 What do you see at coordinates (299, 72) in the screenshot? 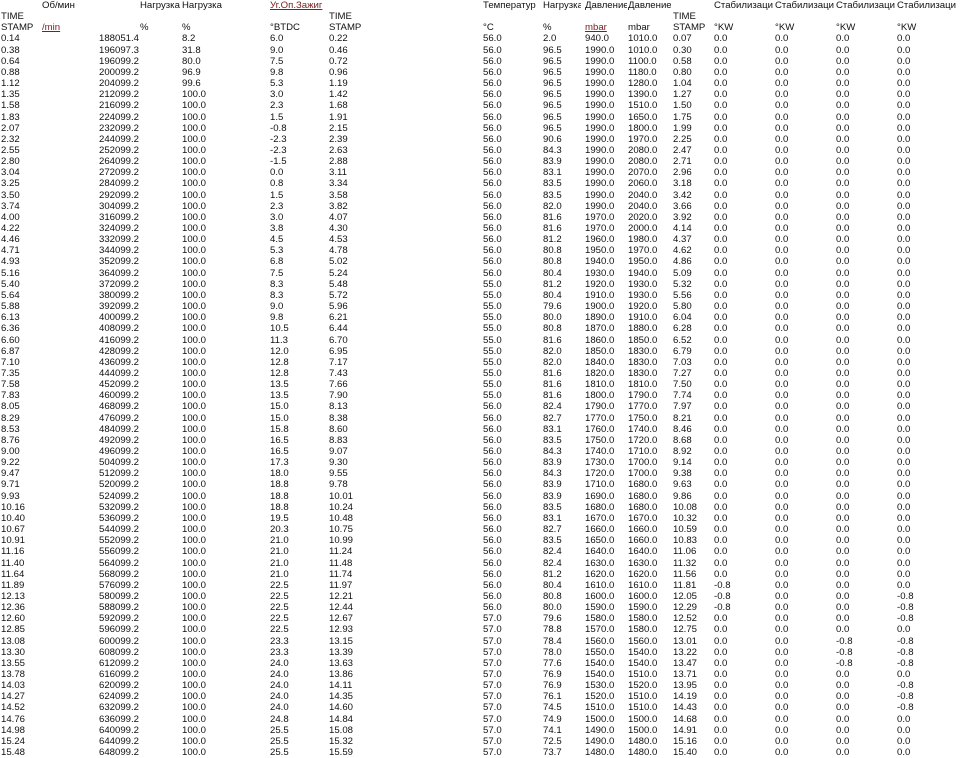
I see `table-cell: 9.8` at bounding box center [299, 72].